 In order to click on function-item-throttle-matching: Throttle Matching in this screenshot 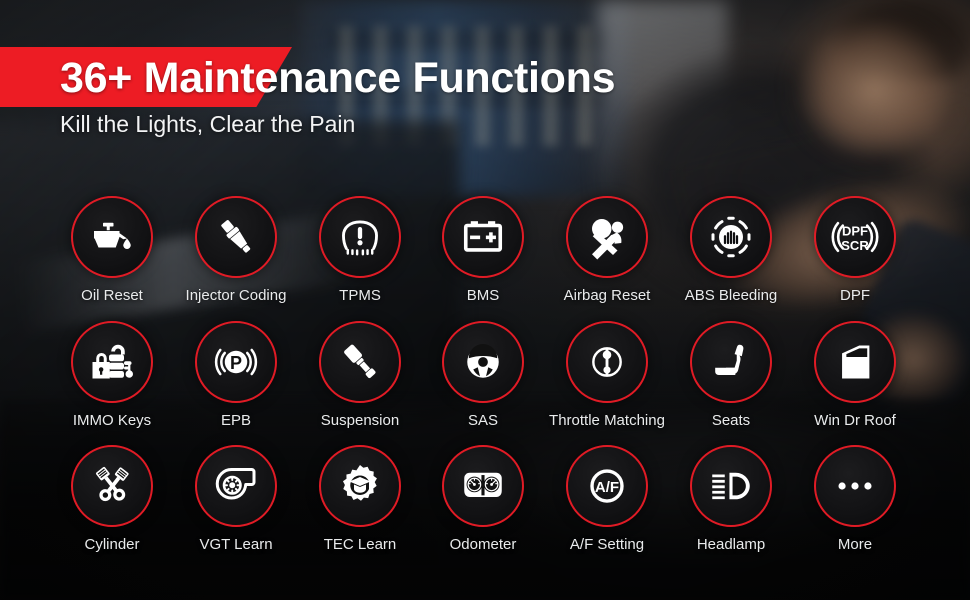, I will do `click(607, 375)`.